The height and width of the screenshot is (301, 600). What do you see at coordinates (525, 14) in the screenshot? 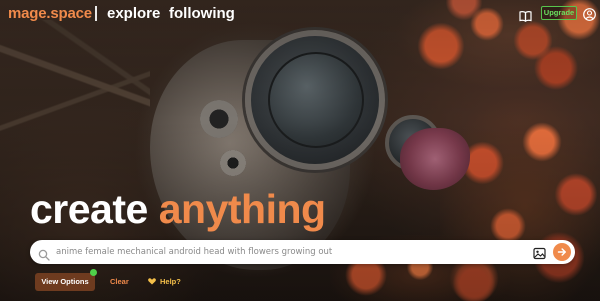
I see `book-open-icon` at bounding box center [525, 14].